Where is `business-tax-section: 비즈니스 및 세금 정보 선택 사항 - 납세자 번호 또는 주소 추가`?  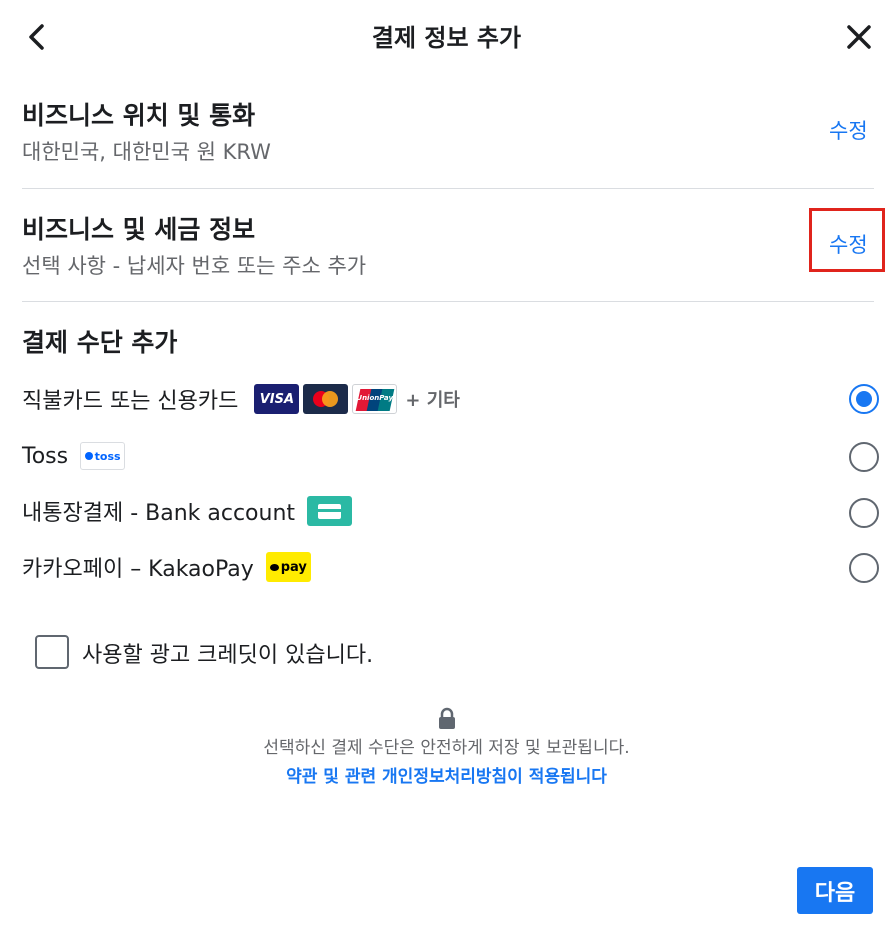 business-tax-section: 비즈니스 및 세금 정보 선택 사항 - 납세자 번호 또는 주소 추가 is located at coordinates (447, 245).